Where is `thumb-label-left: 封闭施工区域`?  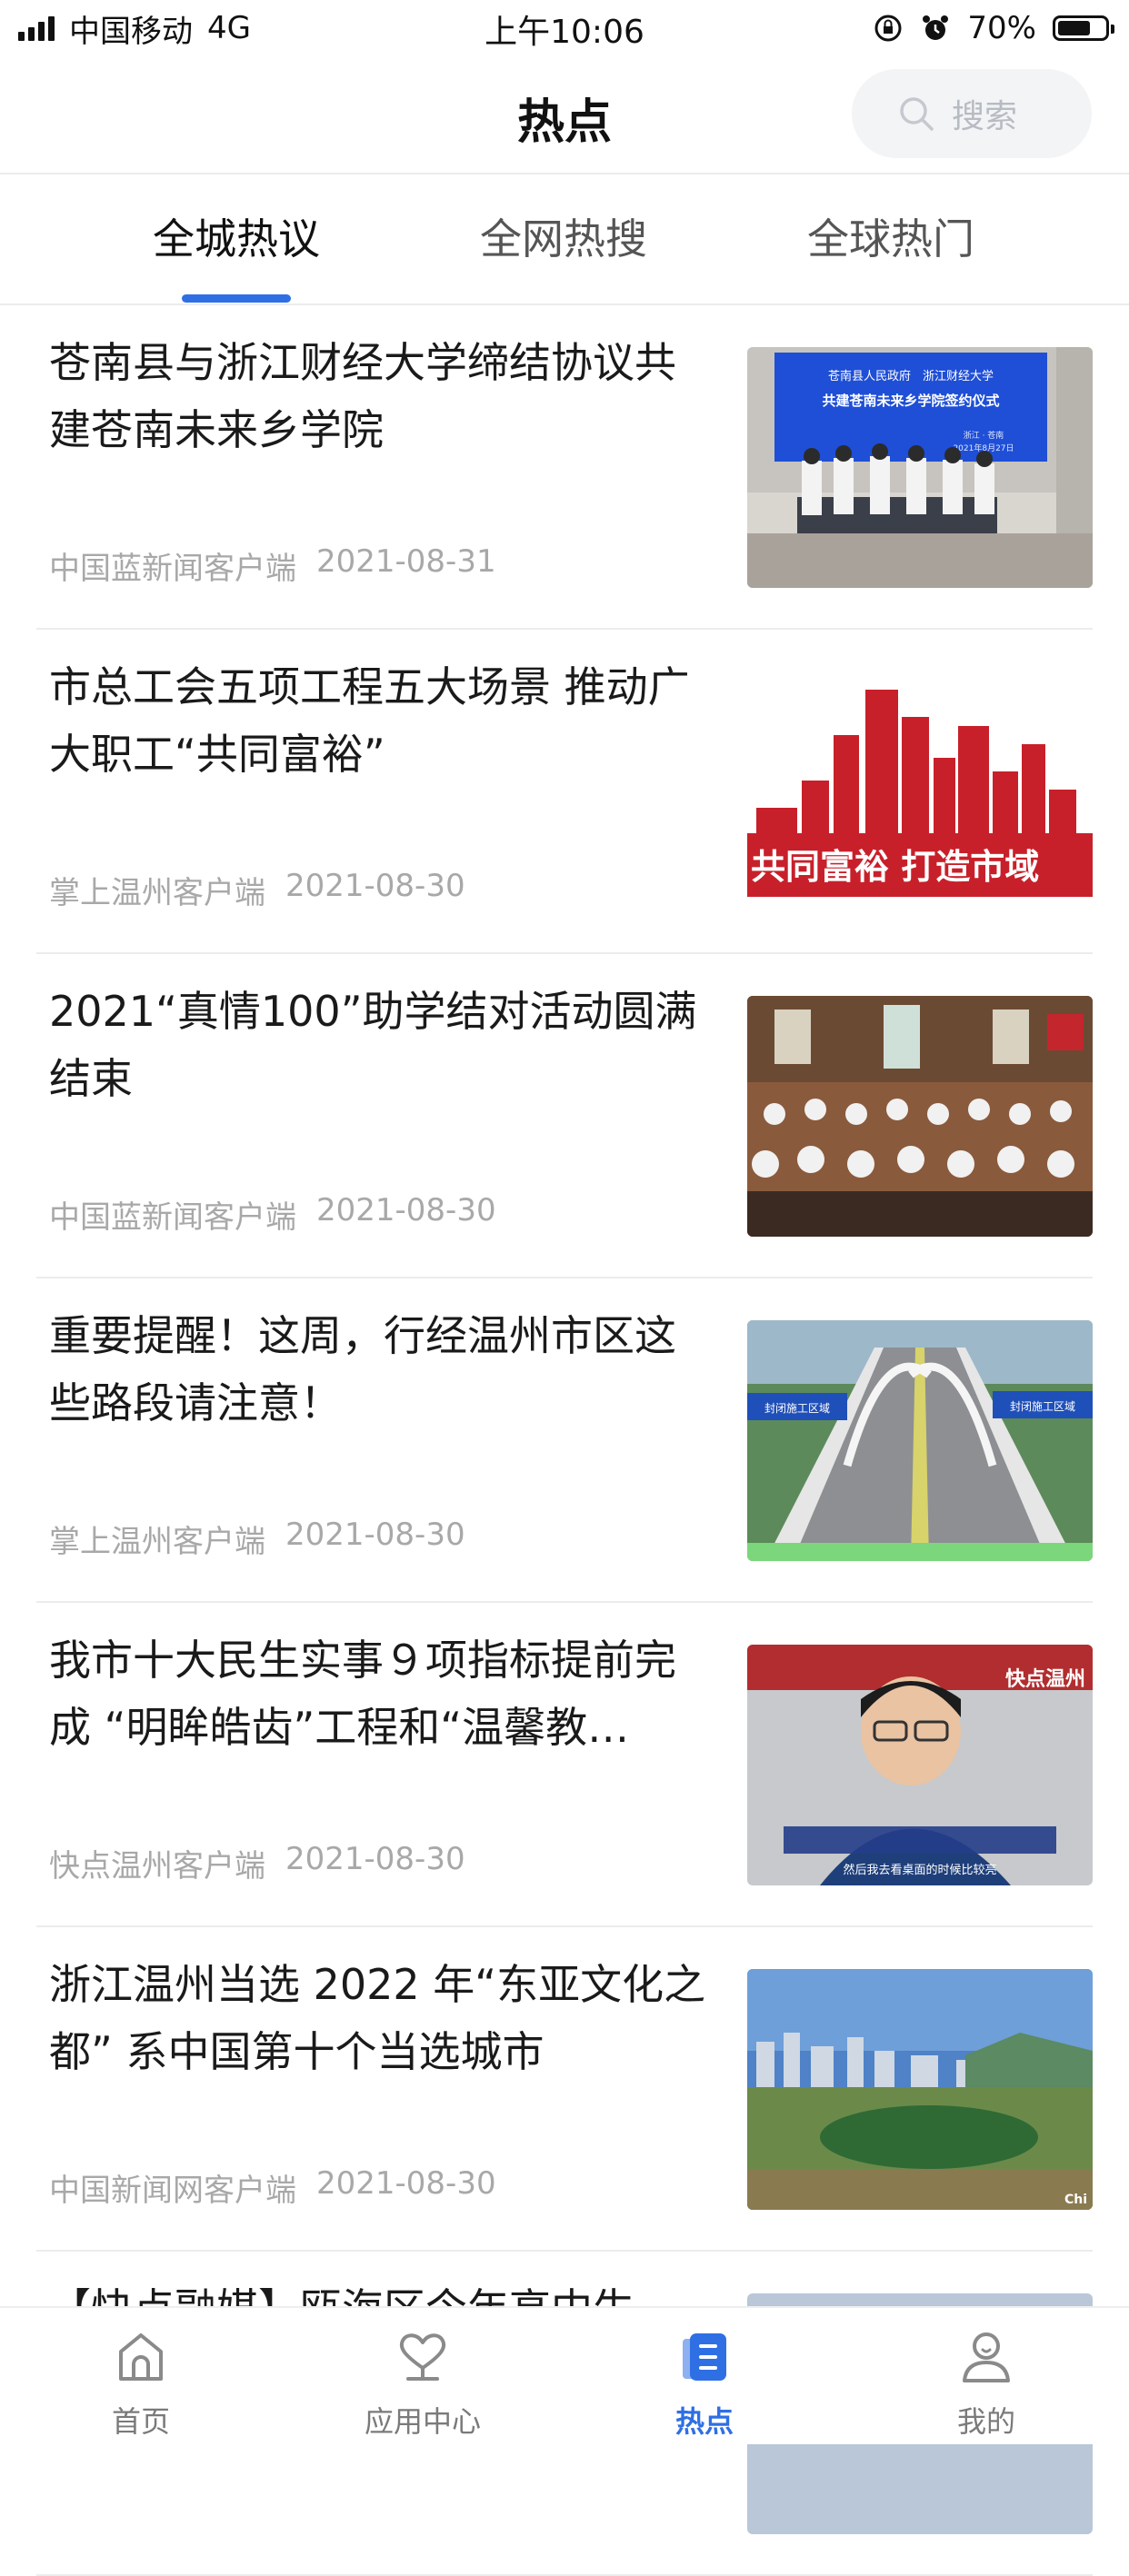 thumb-label-left: 封闭施工区域 is located at coordinates (797, 1408).